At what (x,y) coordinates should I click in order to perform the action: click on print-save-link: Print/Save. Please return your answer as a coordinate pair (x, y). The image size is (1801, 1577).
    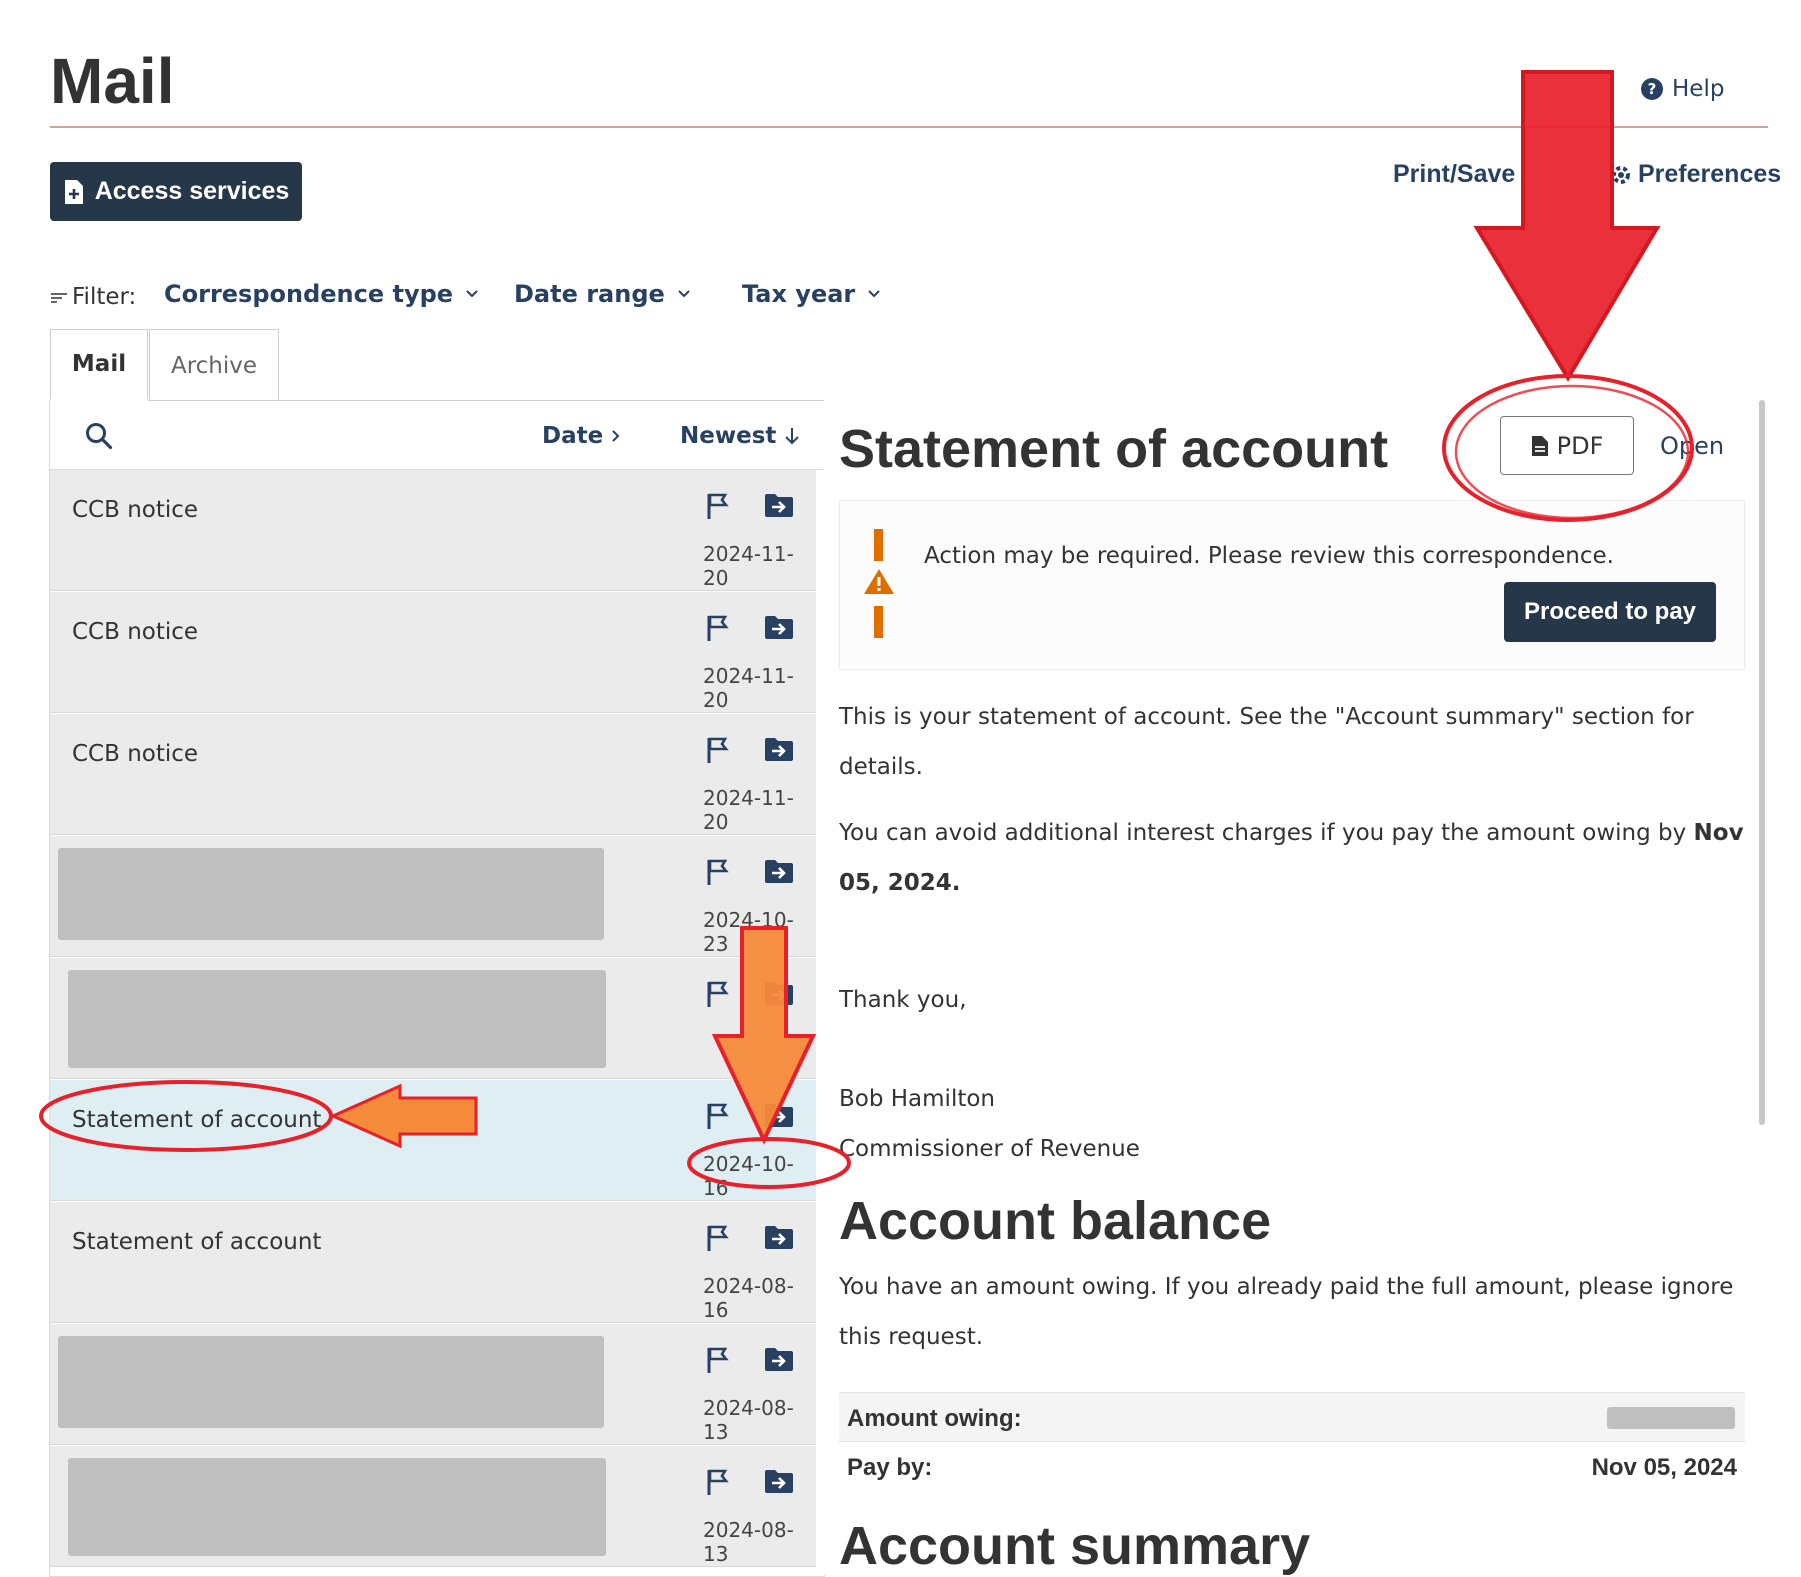
    Looking at the image, I should click on (1454, 174).